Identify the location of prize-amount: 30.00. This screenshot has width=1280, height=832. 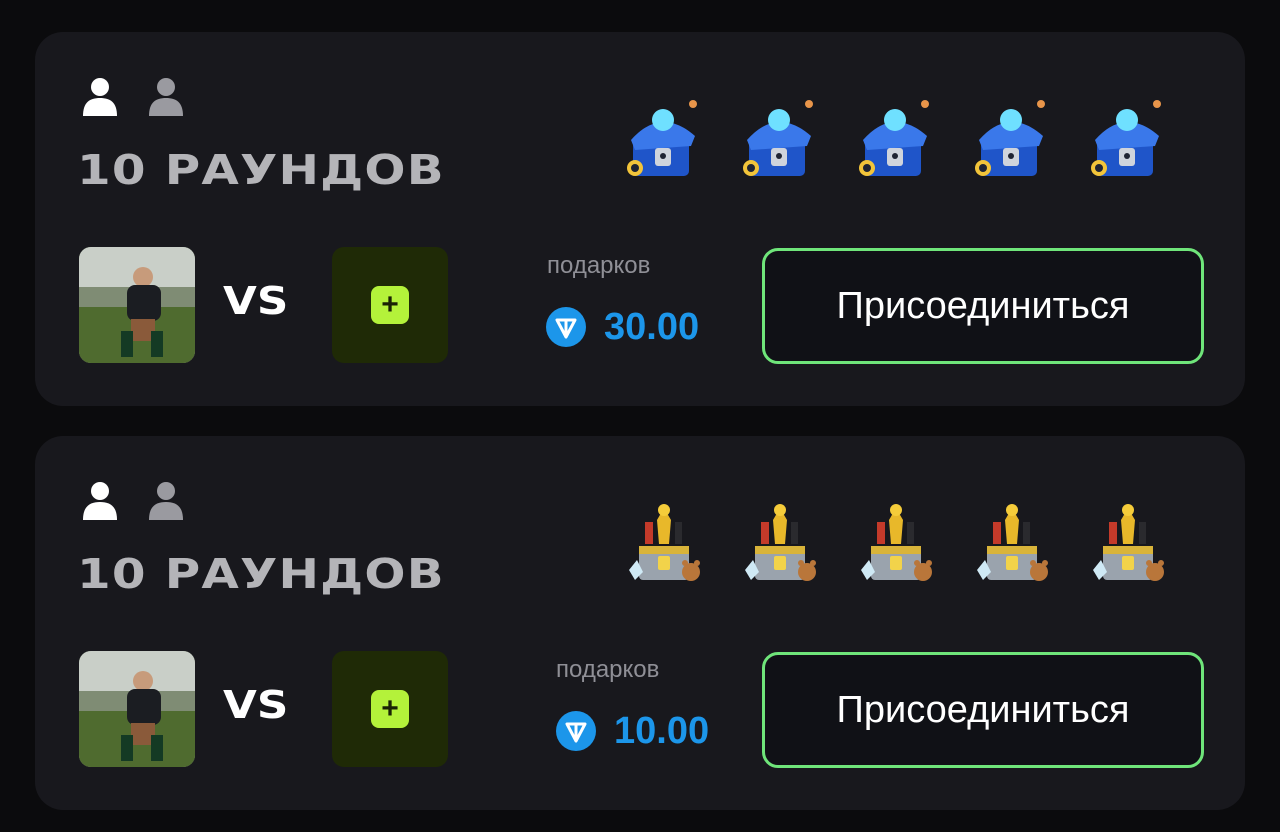
(622, 327).